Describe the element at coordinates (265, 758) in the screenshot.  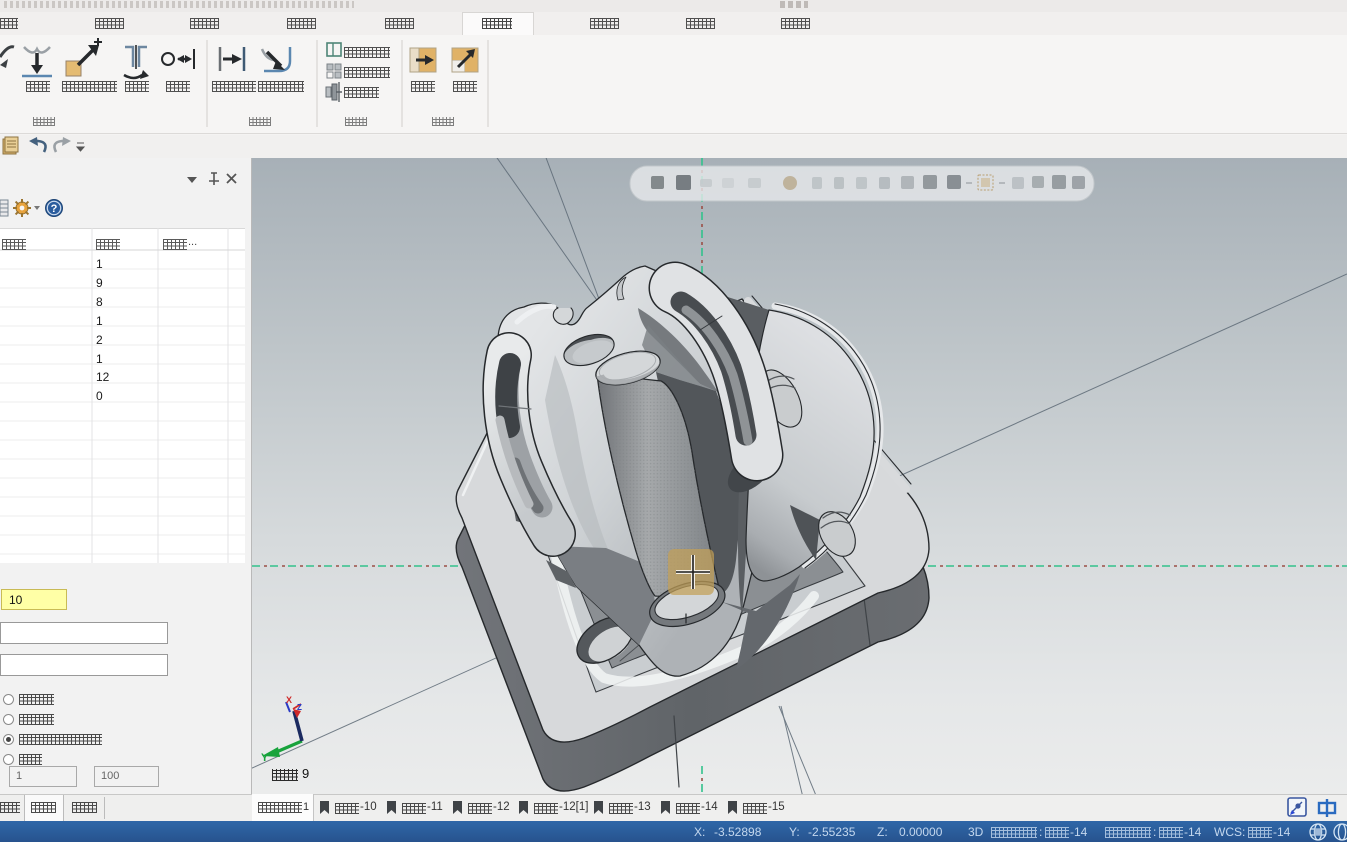
I see `svg-text: Y` at that location.